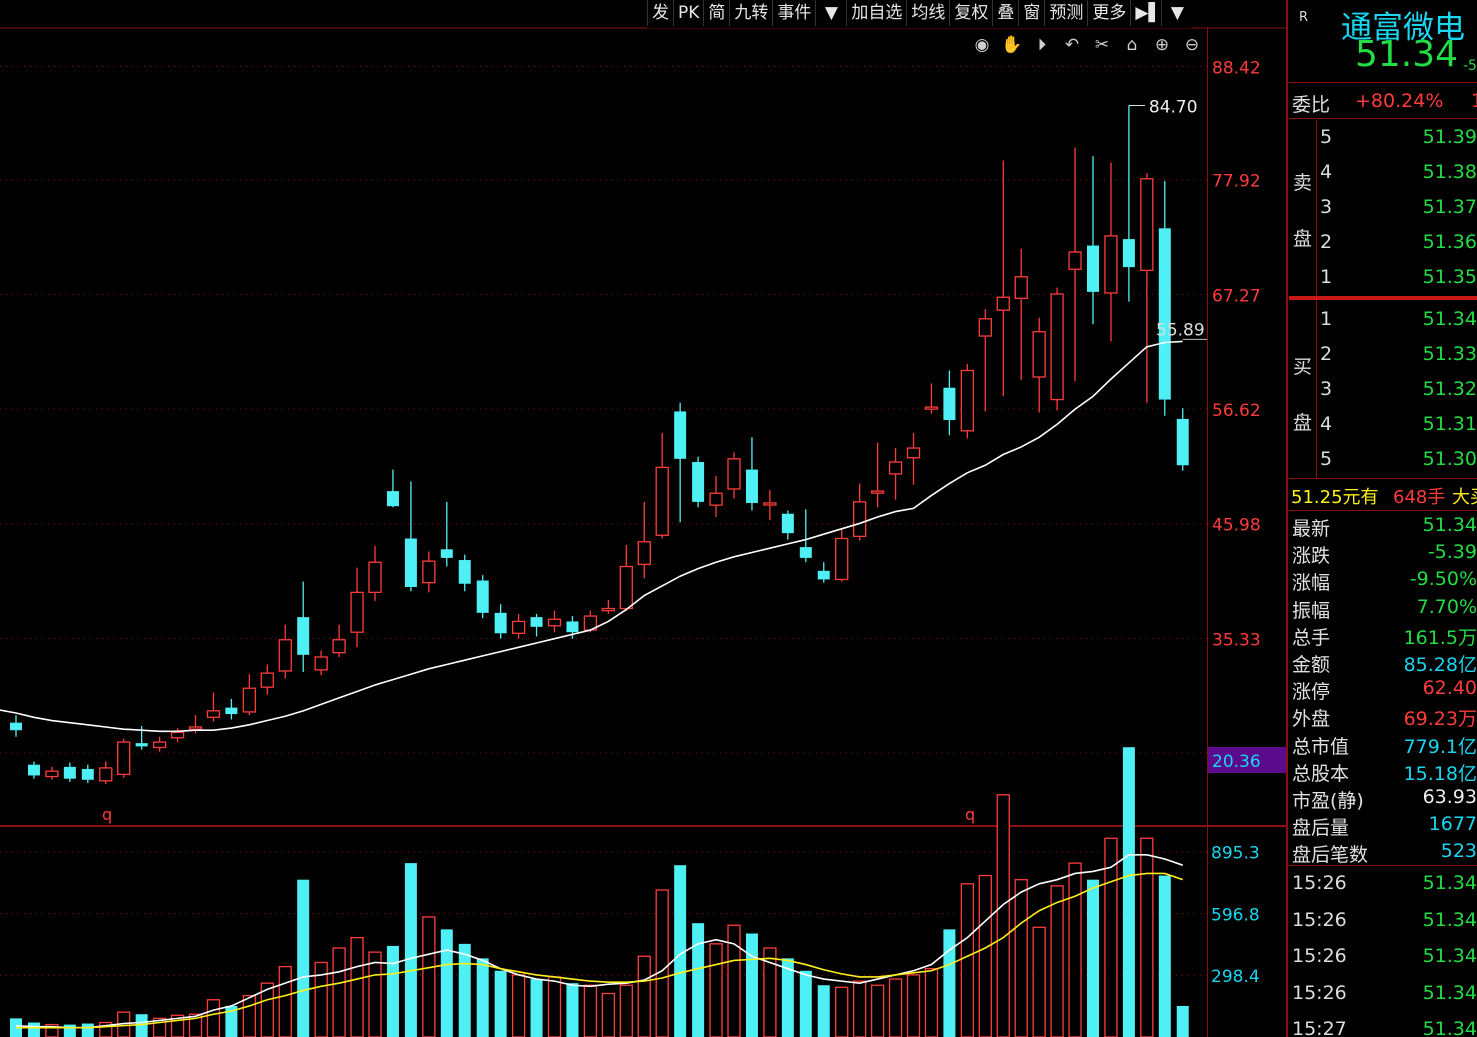  I want to click on toolbar-jiuzhuan-button: 九转, so click(750, 13).